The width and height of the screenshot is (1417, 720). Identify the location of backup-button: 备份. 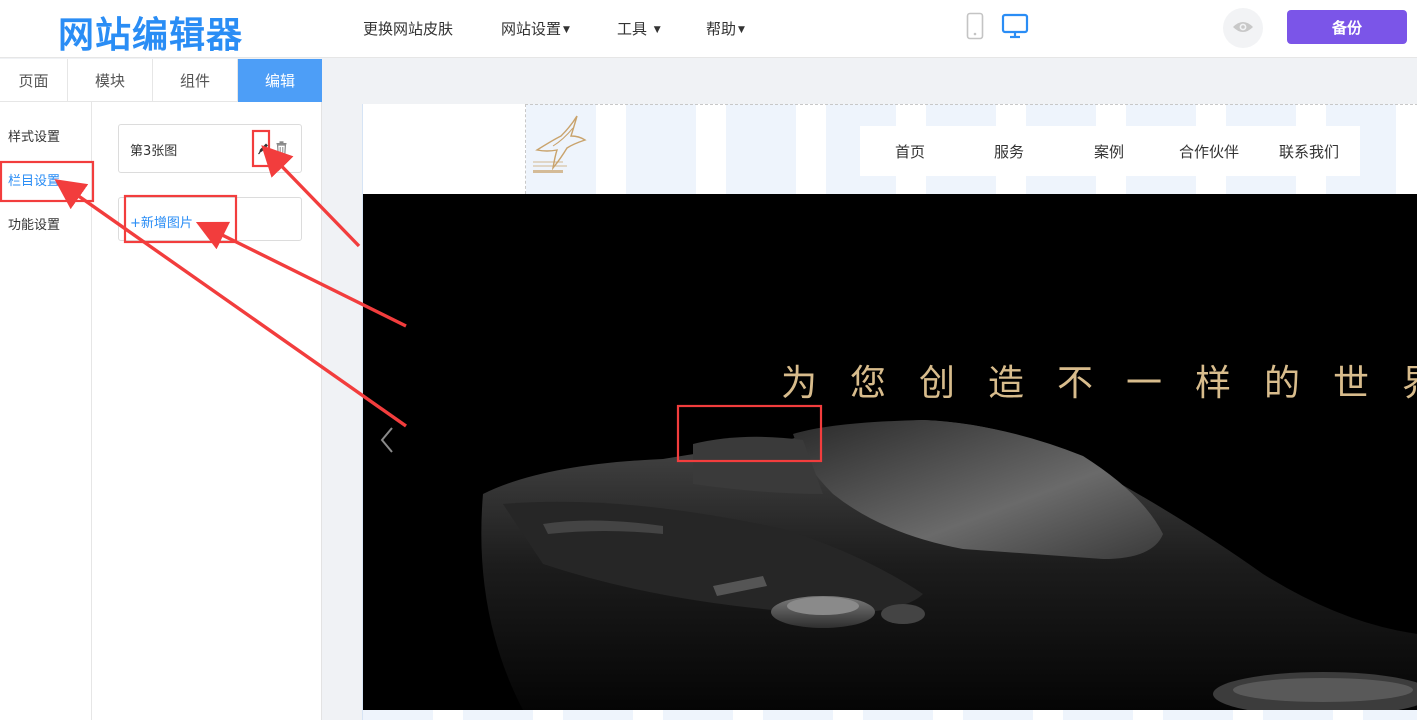
(1347, 27).